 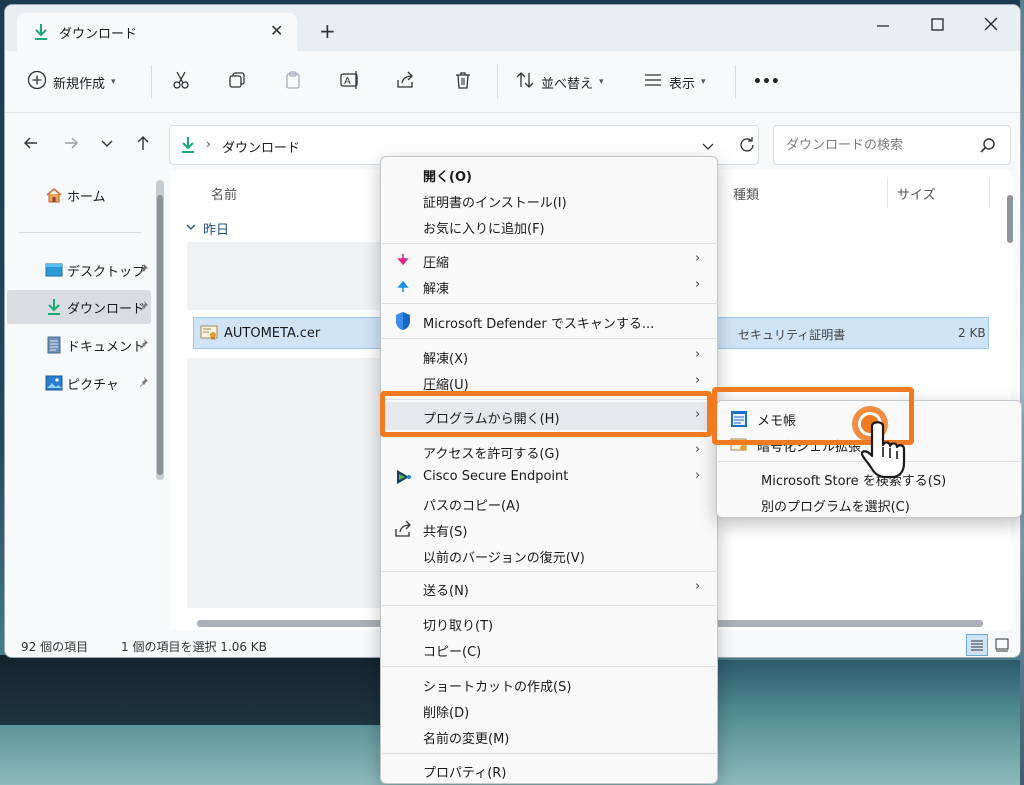 I want to click on menu-item-label: 解凍(X), so click(x=446, y=359).